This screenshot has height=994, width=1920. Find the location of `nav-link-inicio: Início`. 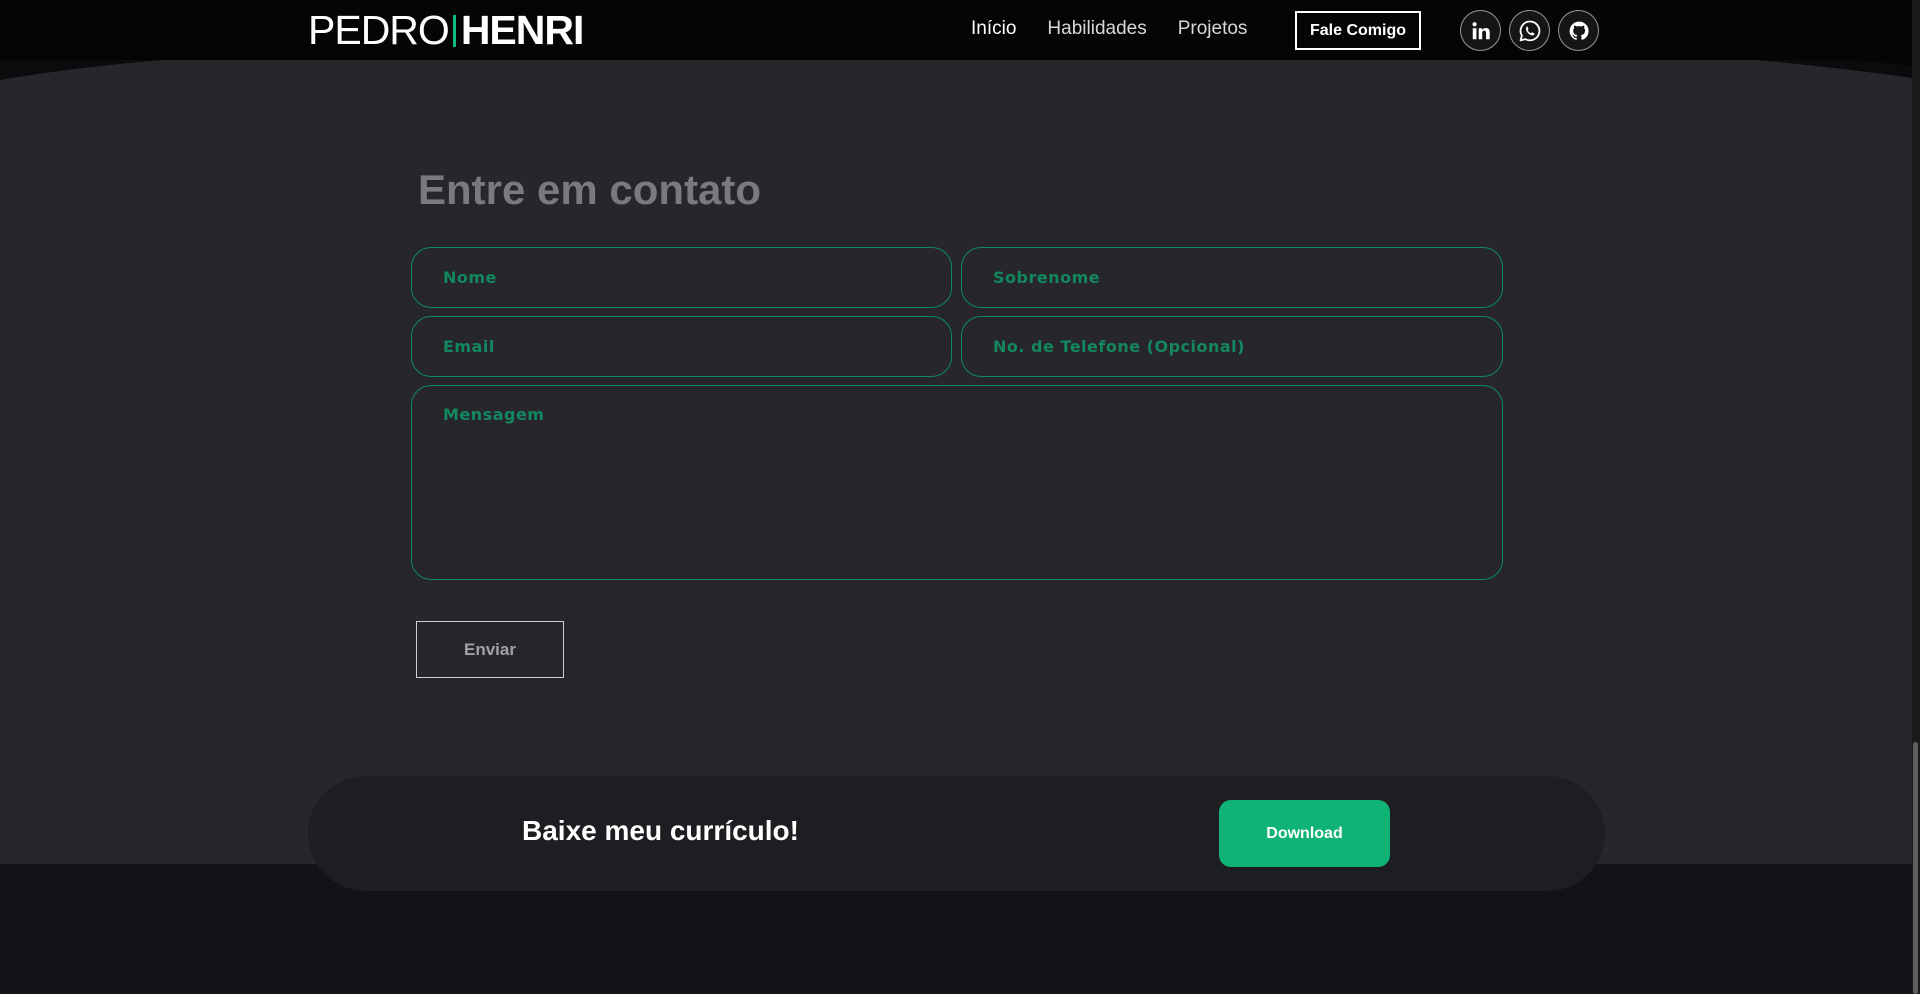

nav-link-inicio: Início is located at coordinates (993, 29).